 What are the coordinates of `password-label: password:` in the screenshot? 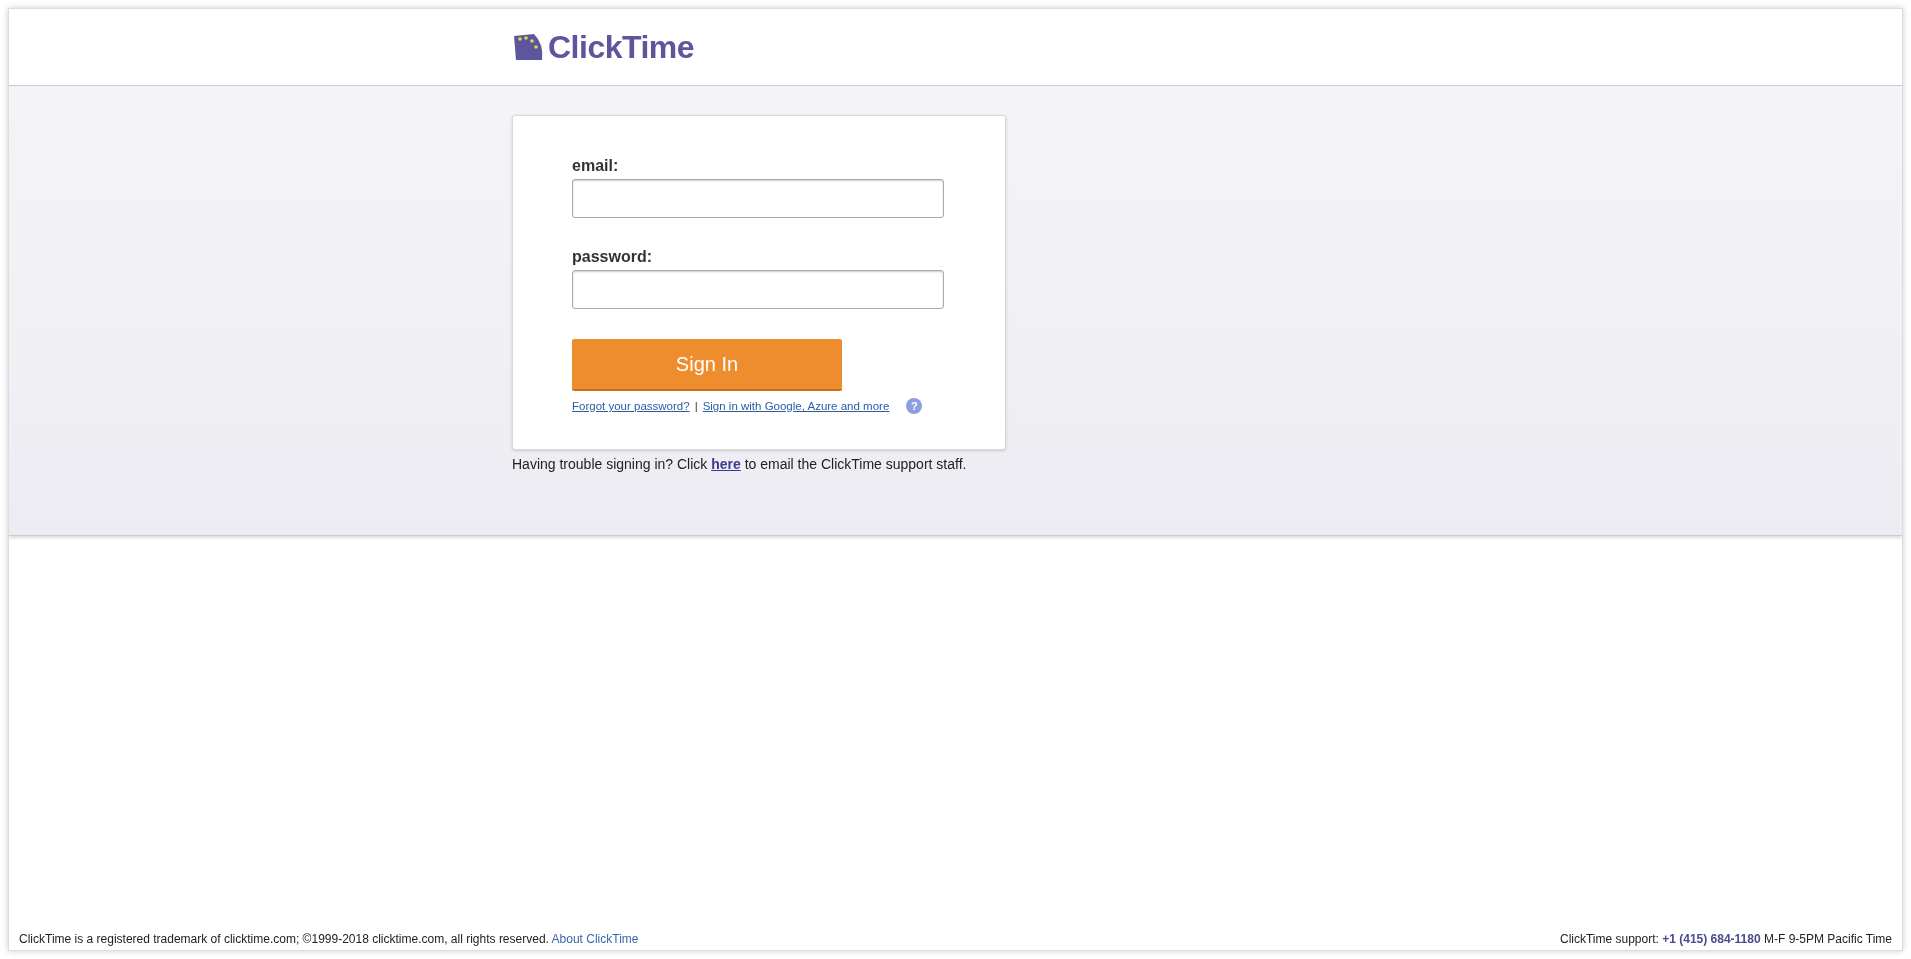 It's located at (612, 257).